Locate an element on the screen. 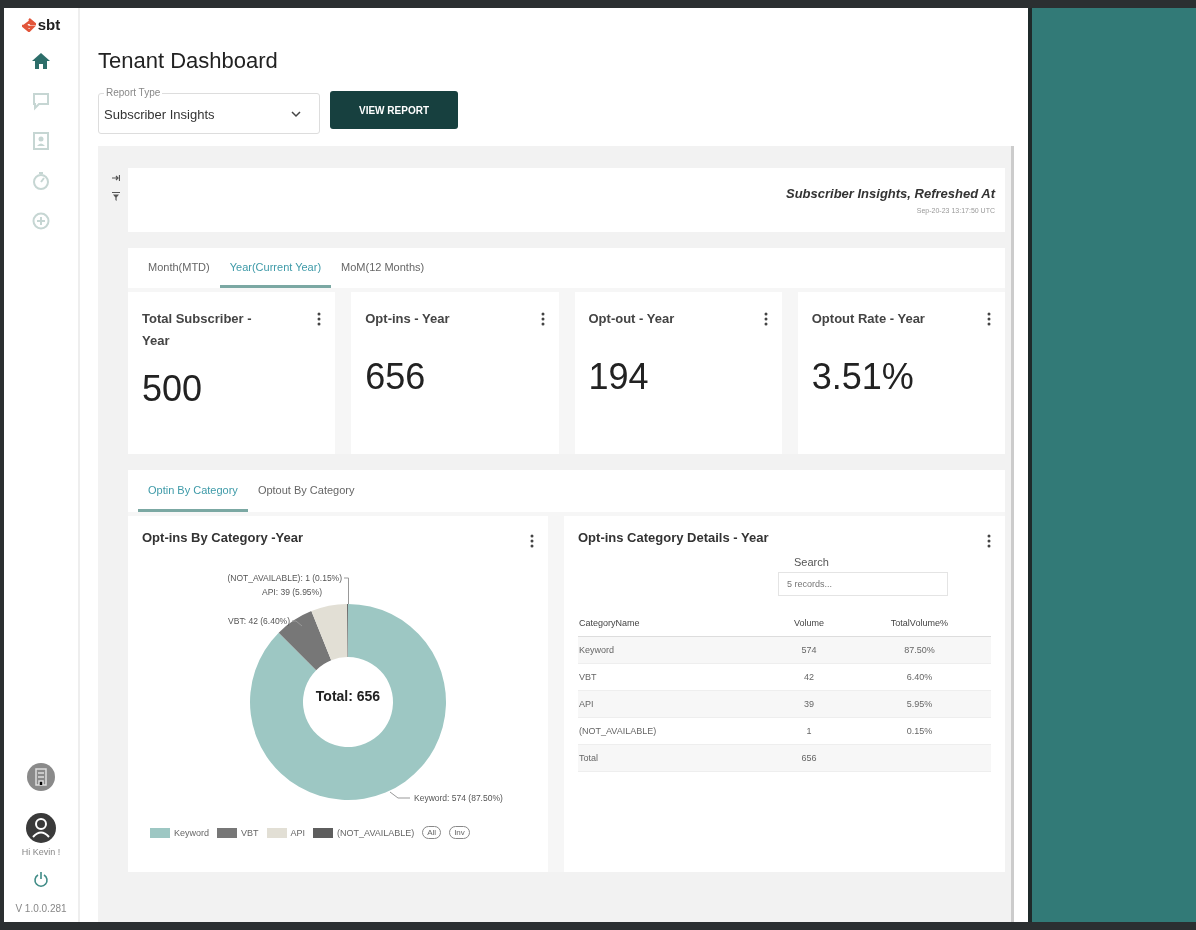 The height and width of the screenshot is (930, 1196). power-icon is located at coordinates (41, 879).